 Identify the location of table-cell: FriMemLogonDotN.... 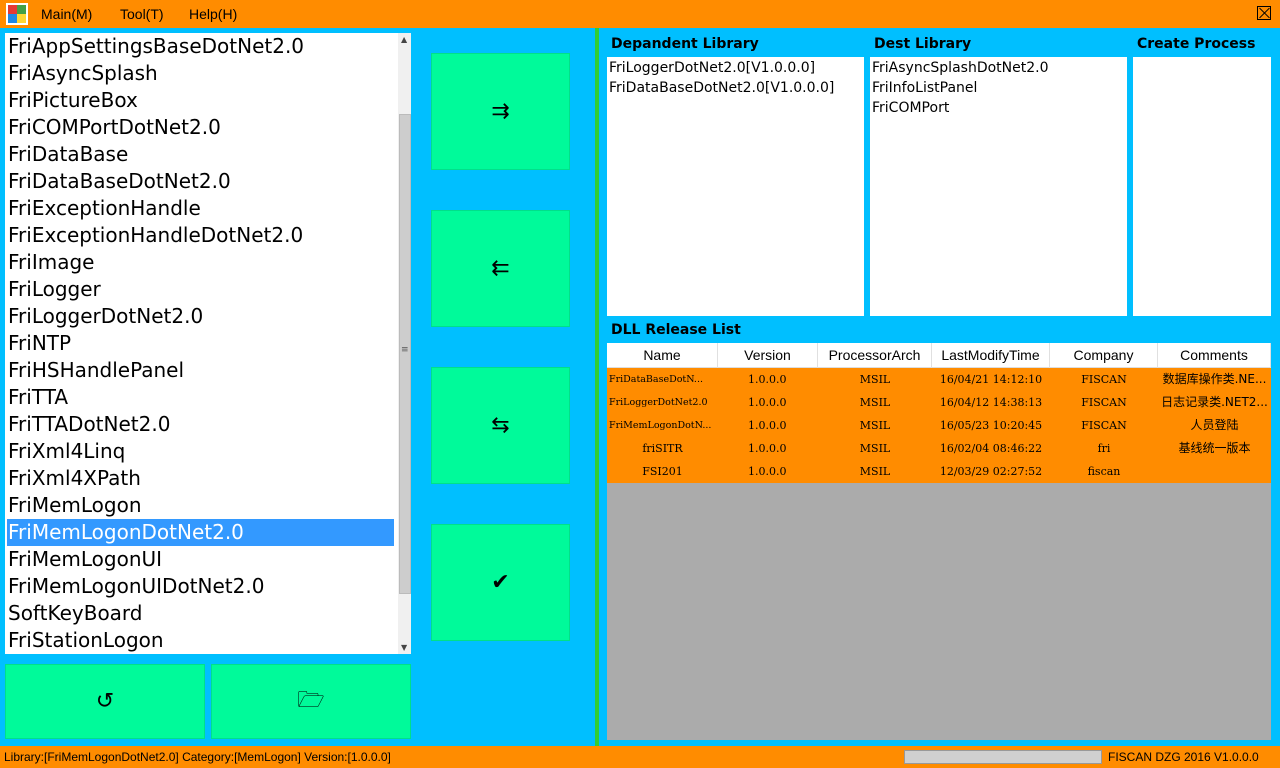
(660, 425).